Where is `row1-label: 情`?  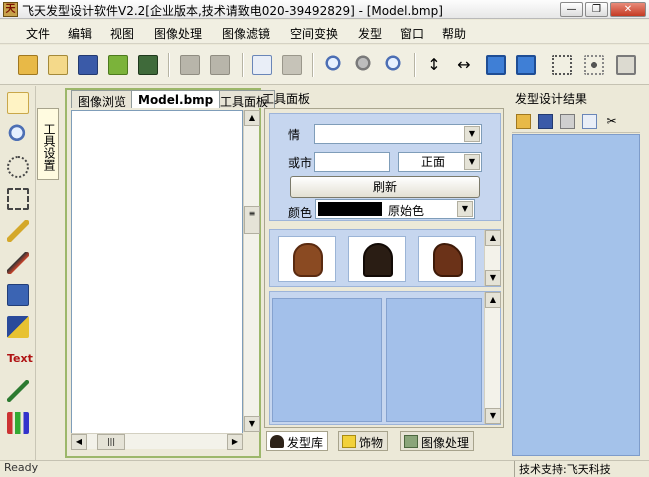
row1-label: 情 is located at coordinates (294, 135).